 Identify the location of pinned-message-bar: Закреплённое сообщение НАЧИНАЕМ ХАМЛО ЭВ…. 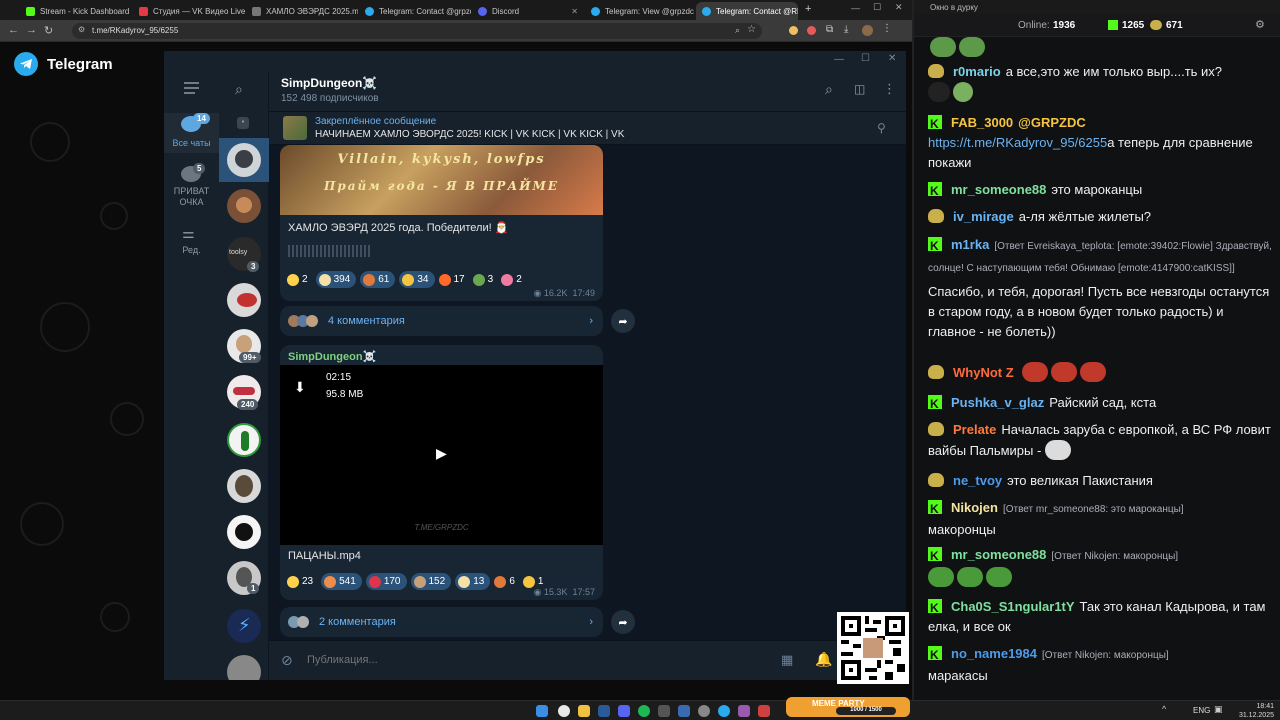
(587, 128).